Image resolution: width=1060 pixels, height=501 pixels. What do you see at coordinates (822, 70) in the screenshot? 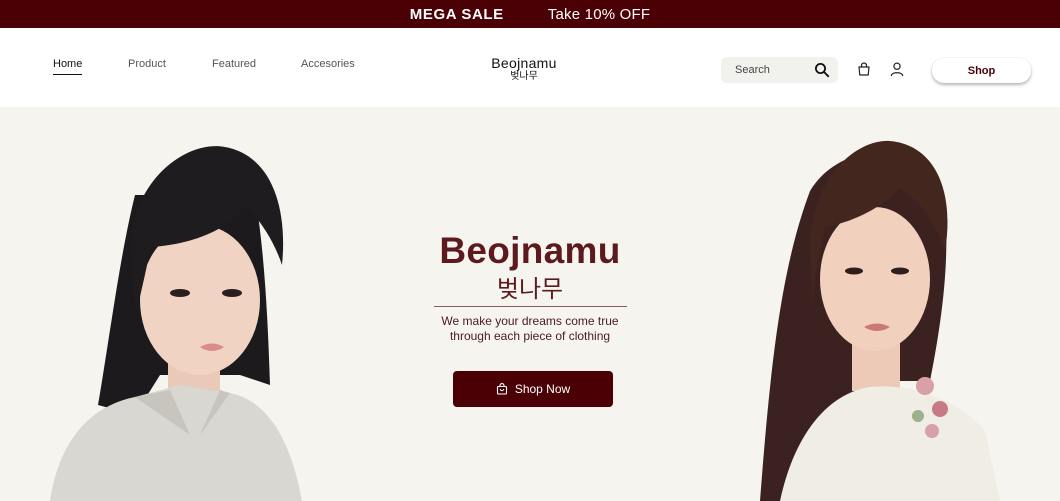
I see `search-icon` at bounding box center [822, 70].